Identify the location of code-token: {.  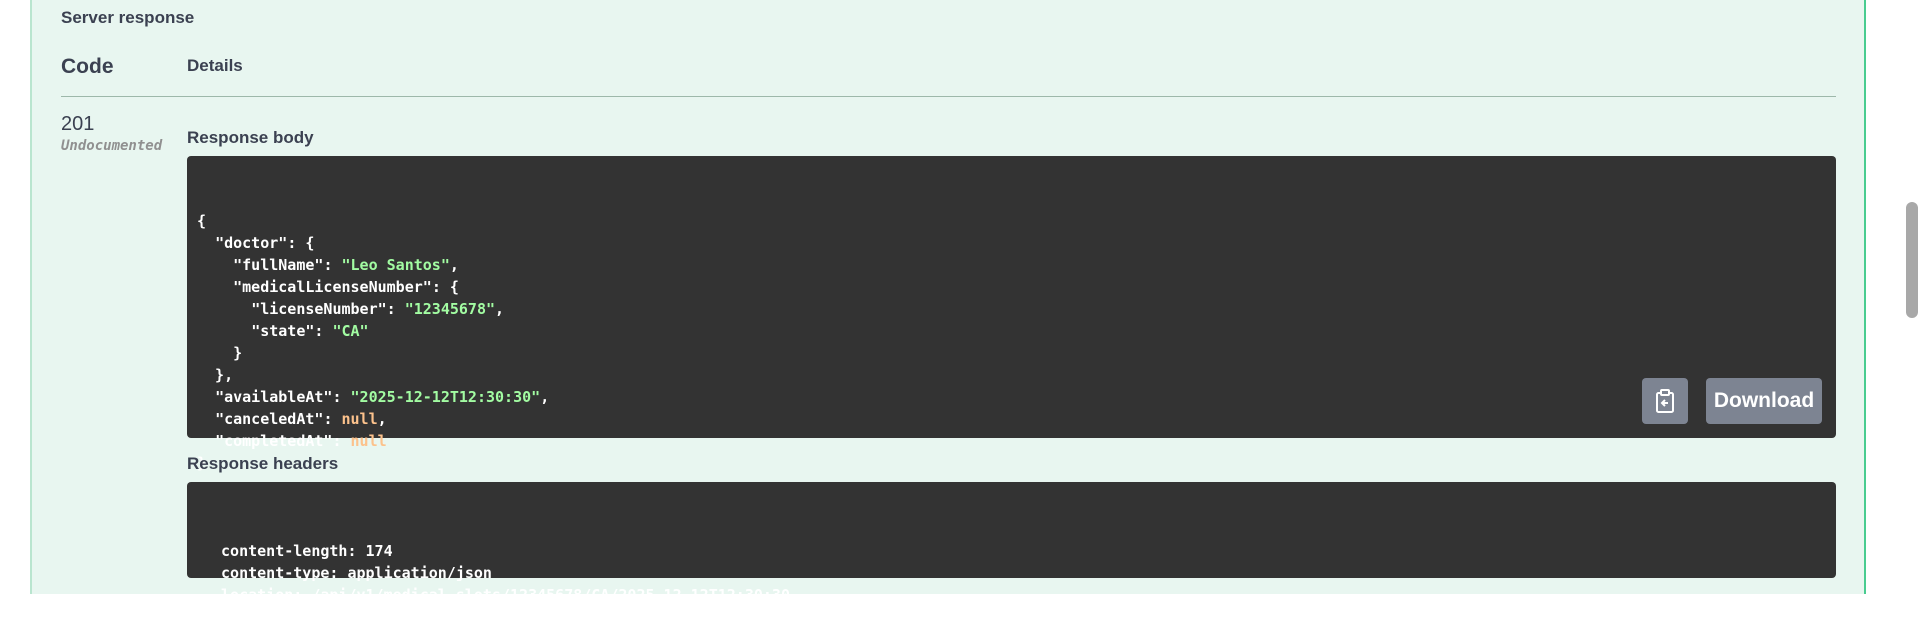
(202, 221).